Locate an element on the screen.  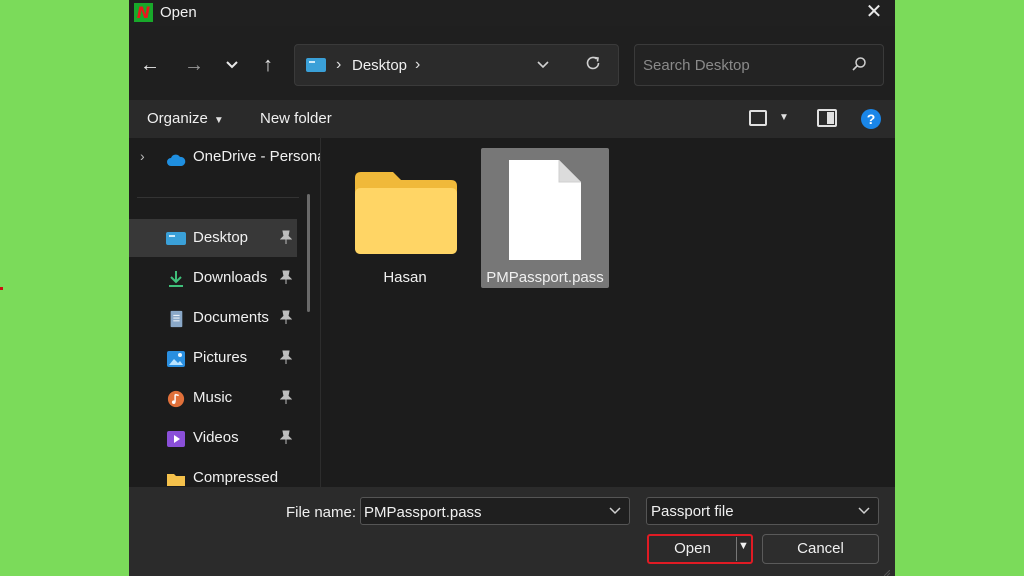
music-icon is located at coordinates (176, 399).